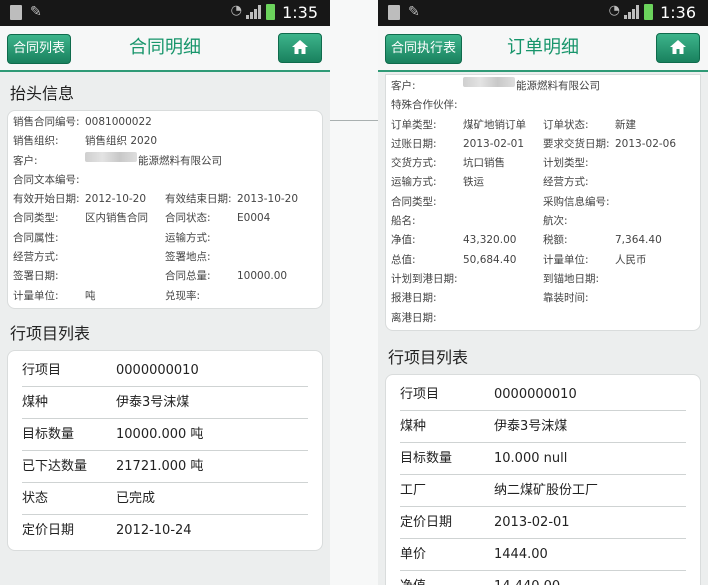 Image resolution: width=708 pixels, height=585 pixels. I want to click on field-label: 离港日期:, so click(414, 317).